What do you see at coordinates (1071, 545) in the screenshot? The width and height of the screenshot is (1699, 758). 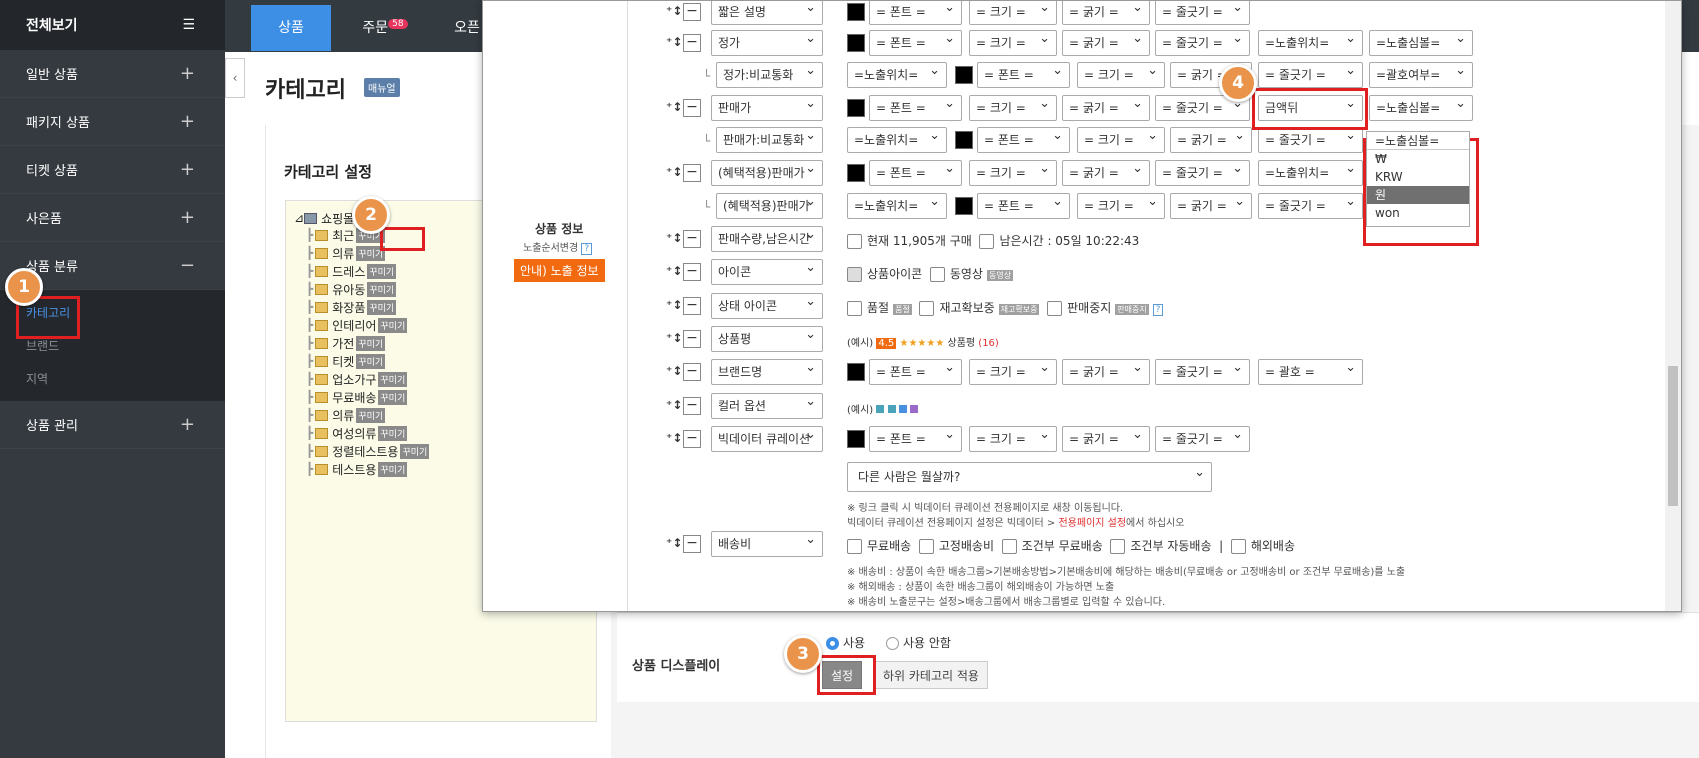 I see `shipping-option: 무료배송 고정배송비 조건부 무료배송 조건부 자동배송 | 해외배송` at bounding box center [1071, 545].